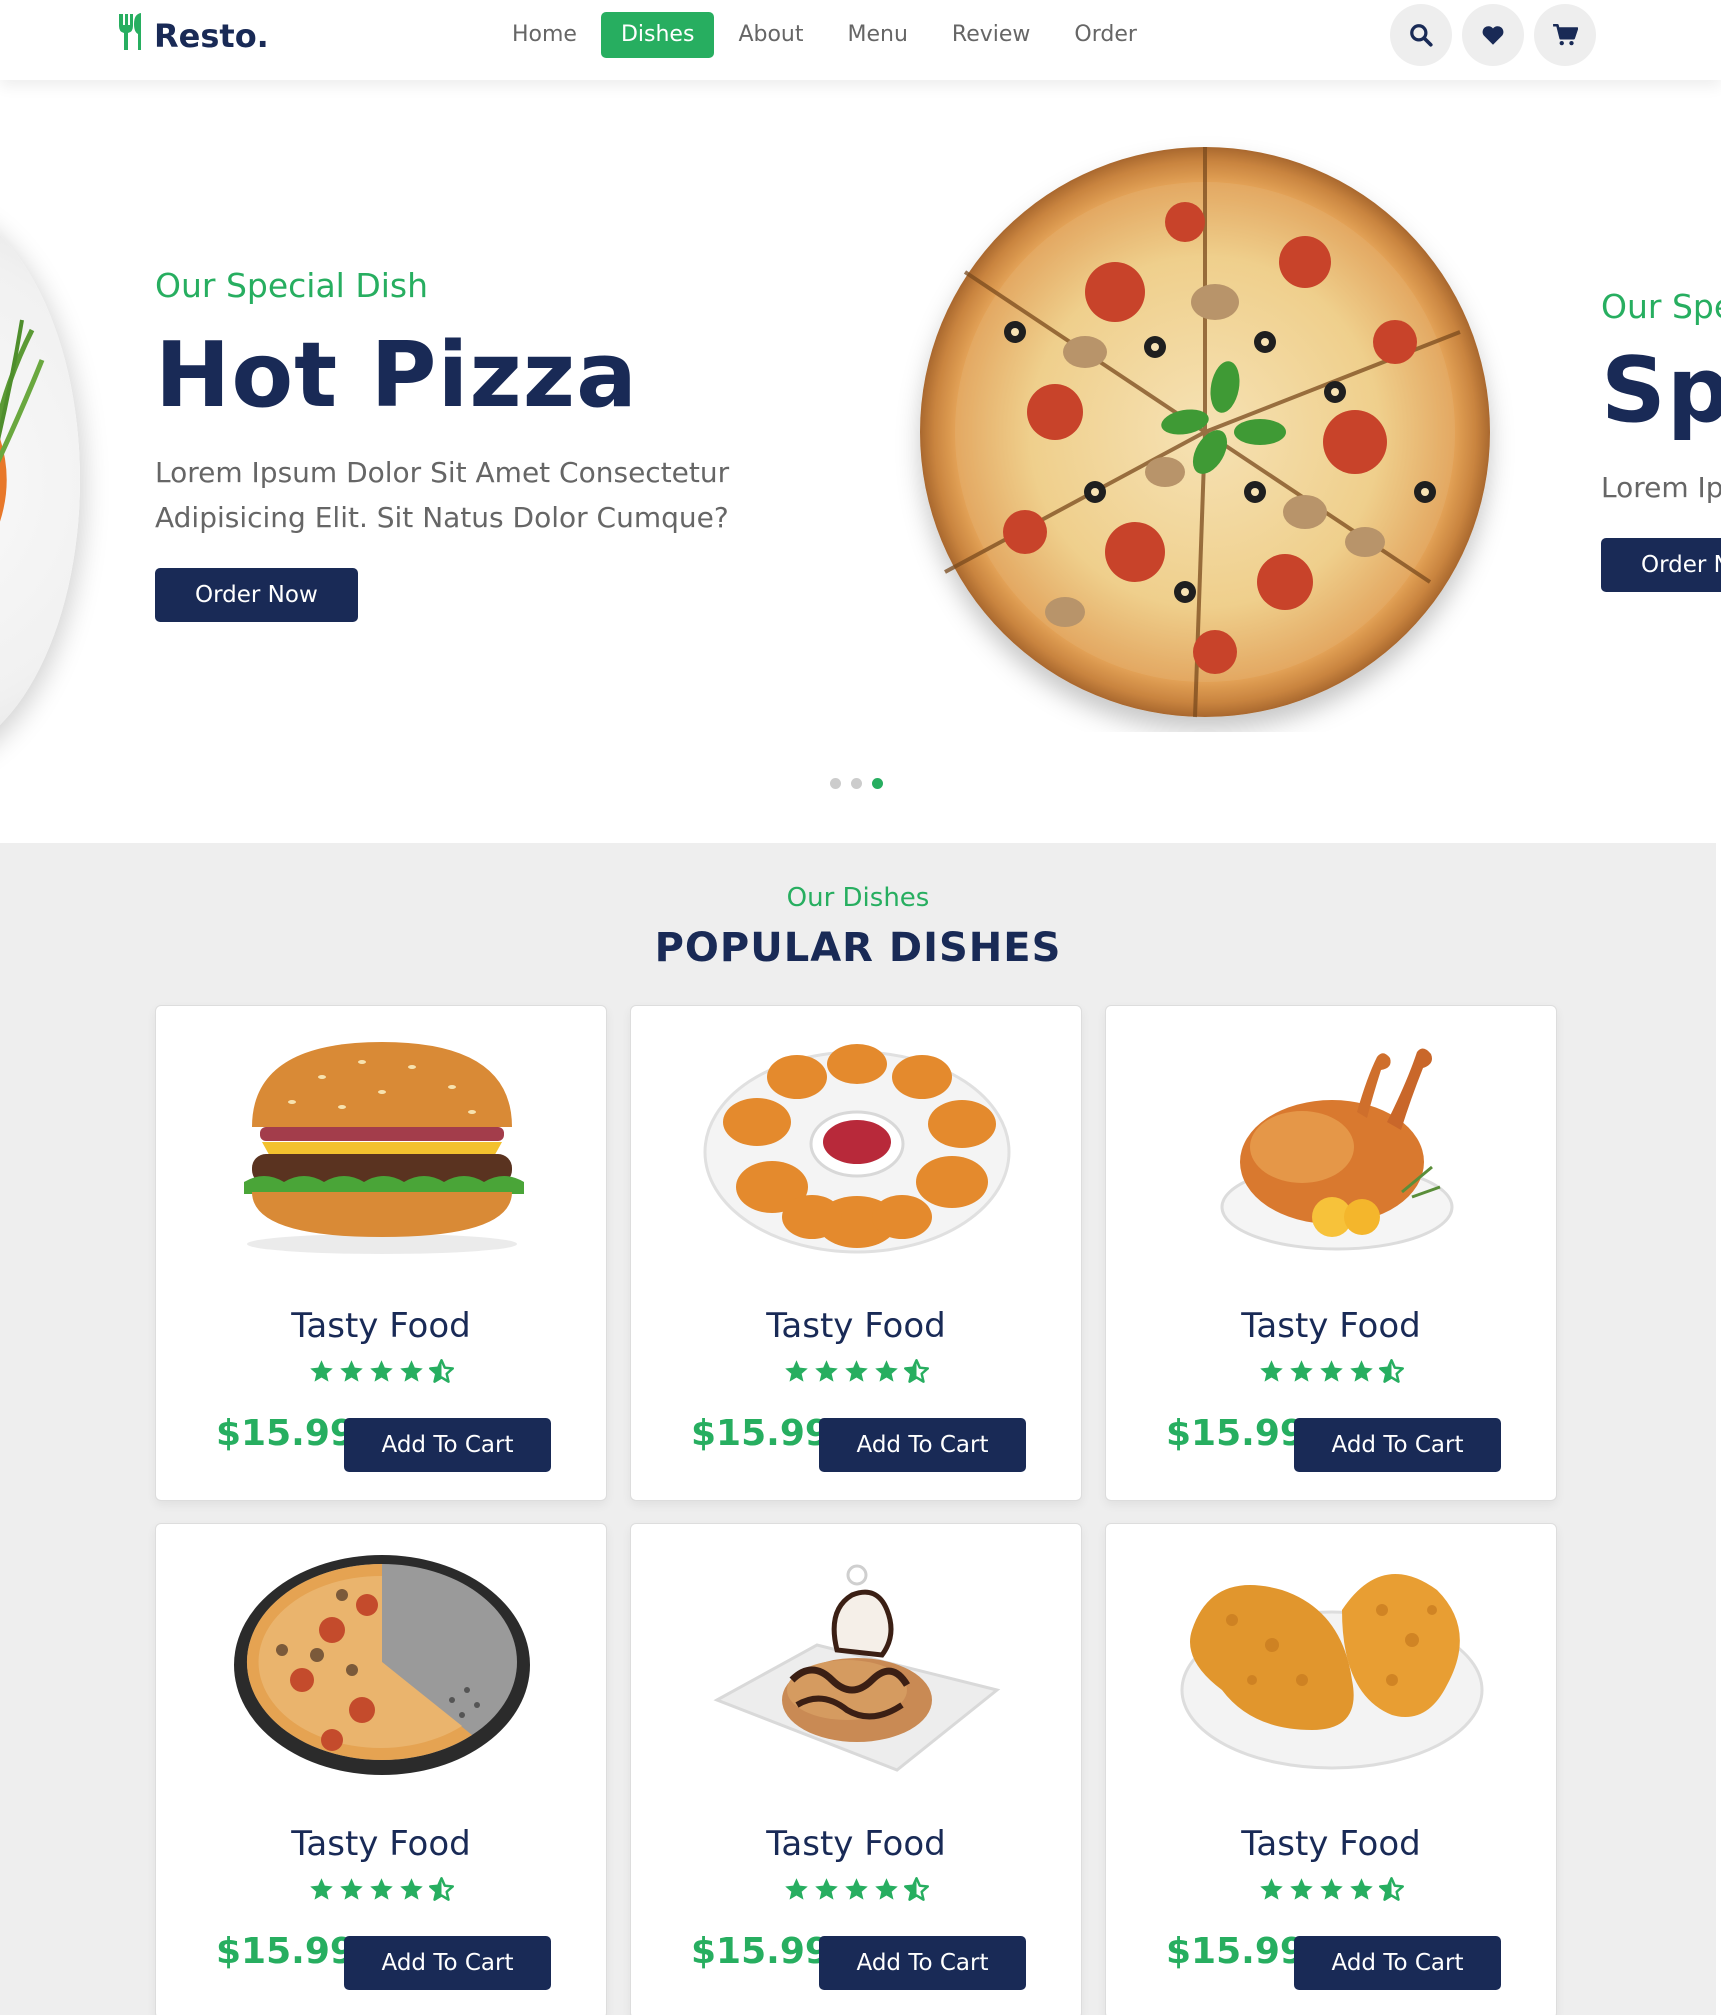 Image resolution: width=1721 pixels, height=2015 pixels. I want to click on wishlist-button, so click(1493, 35).